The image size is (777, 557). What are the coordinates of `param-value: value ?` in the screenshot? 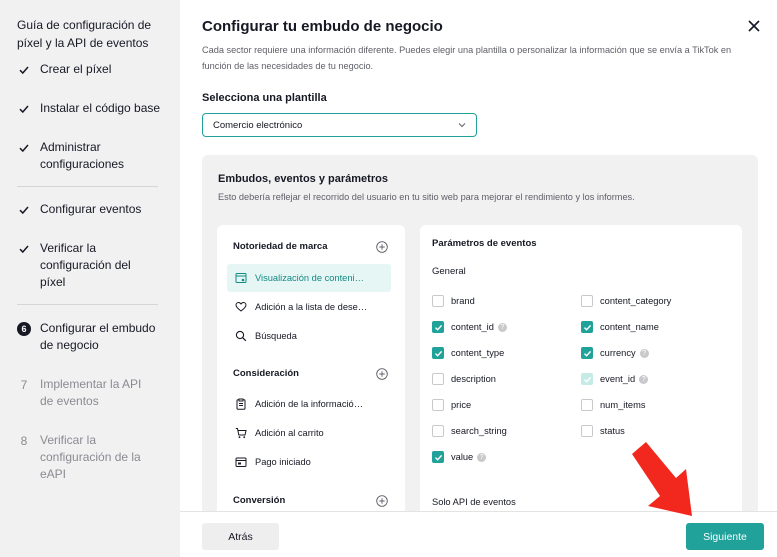 It's located at (459, 457).